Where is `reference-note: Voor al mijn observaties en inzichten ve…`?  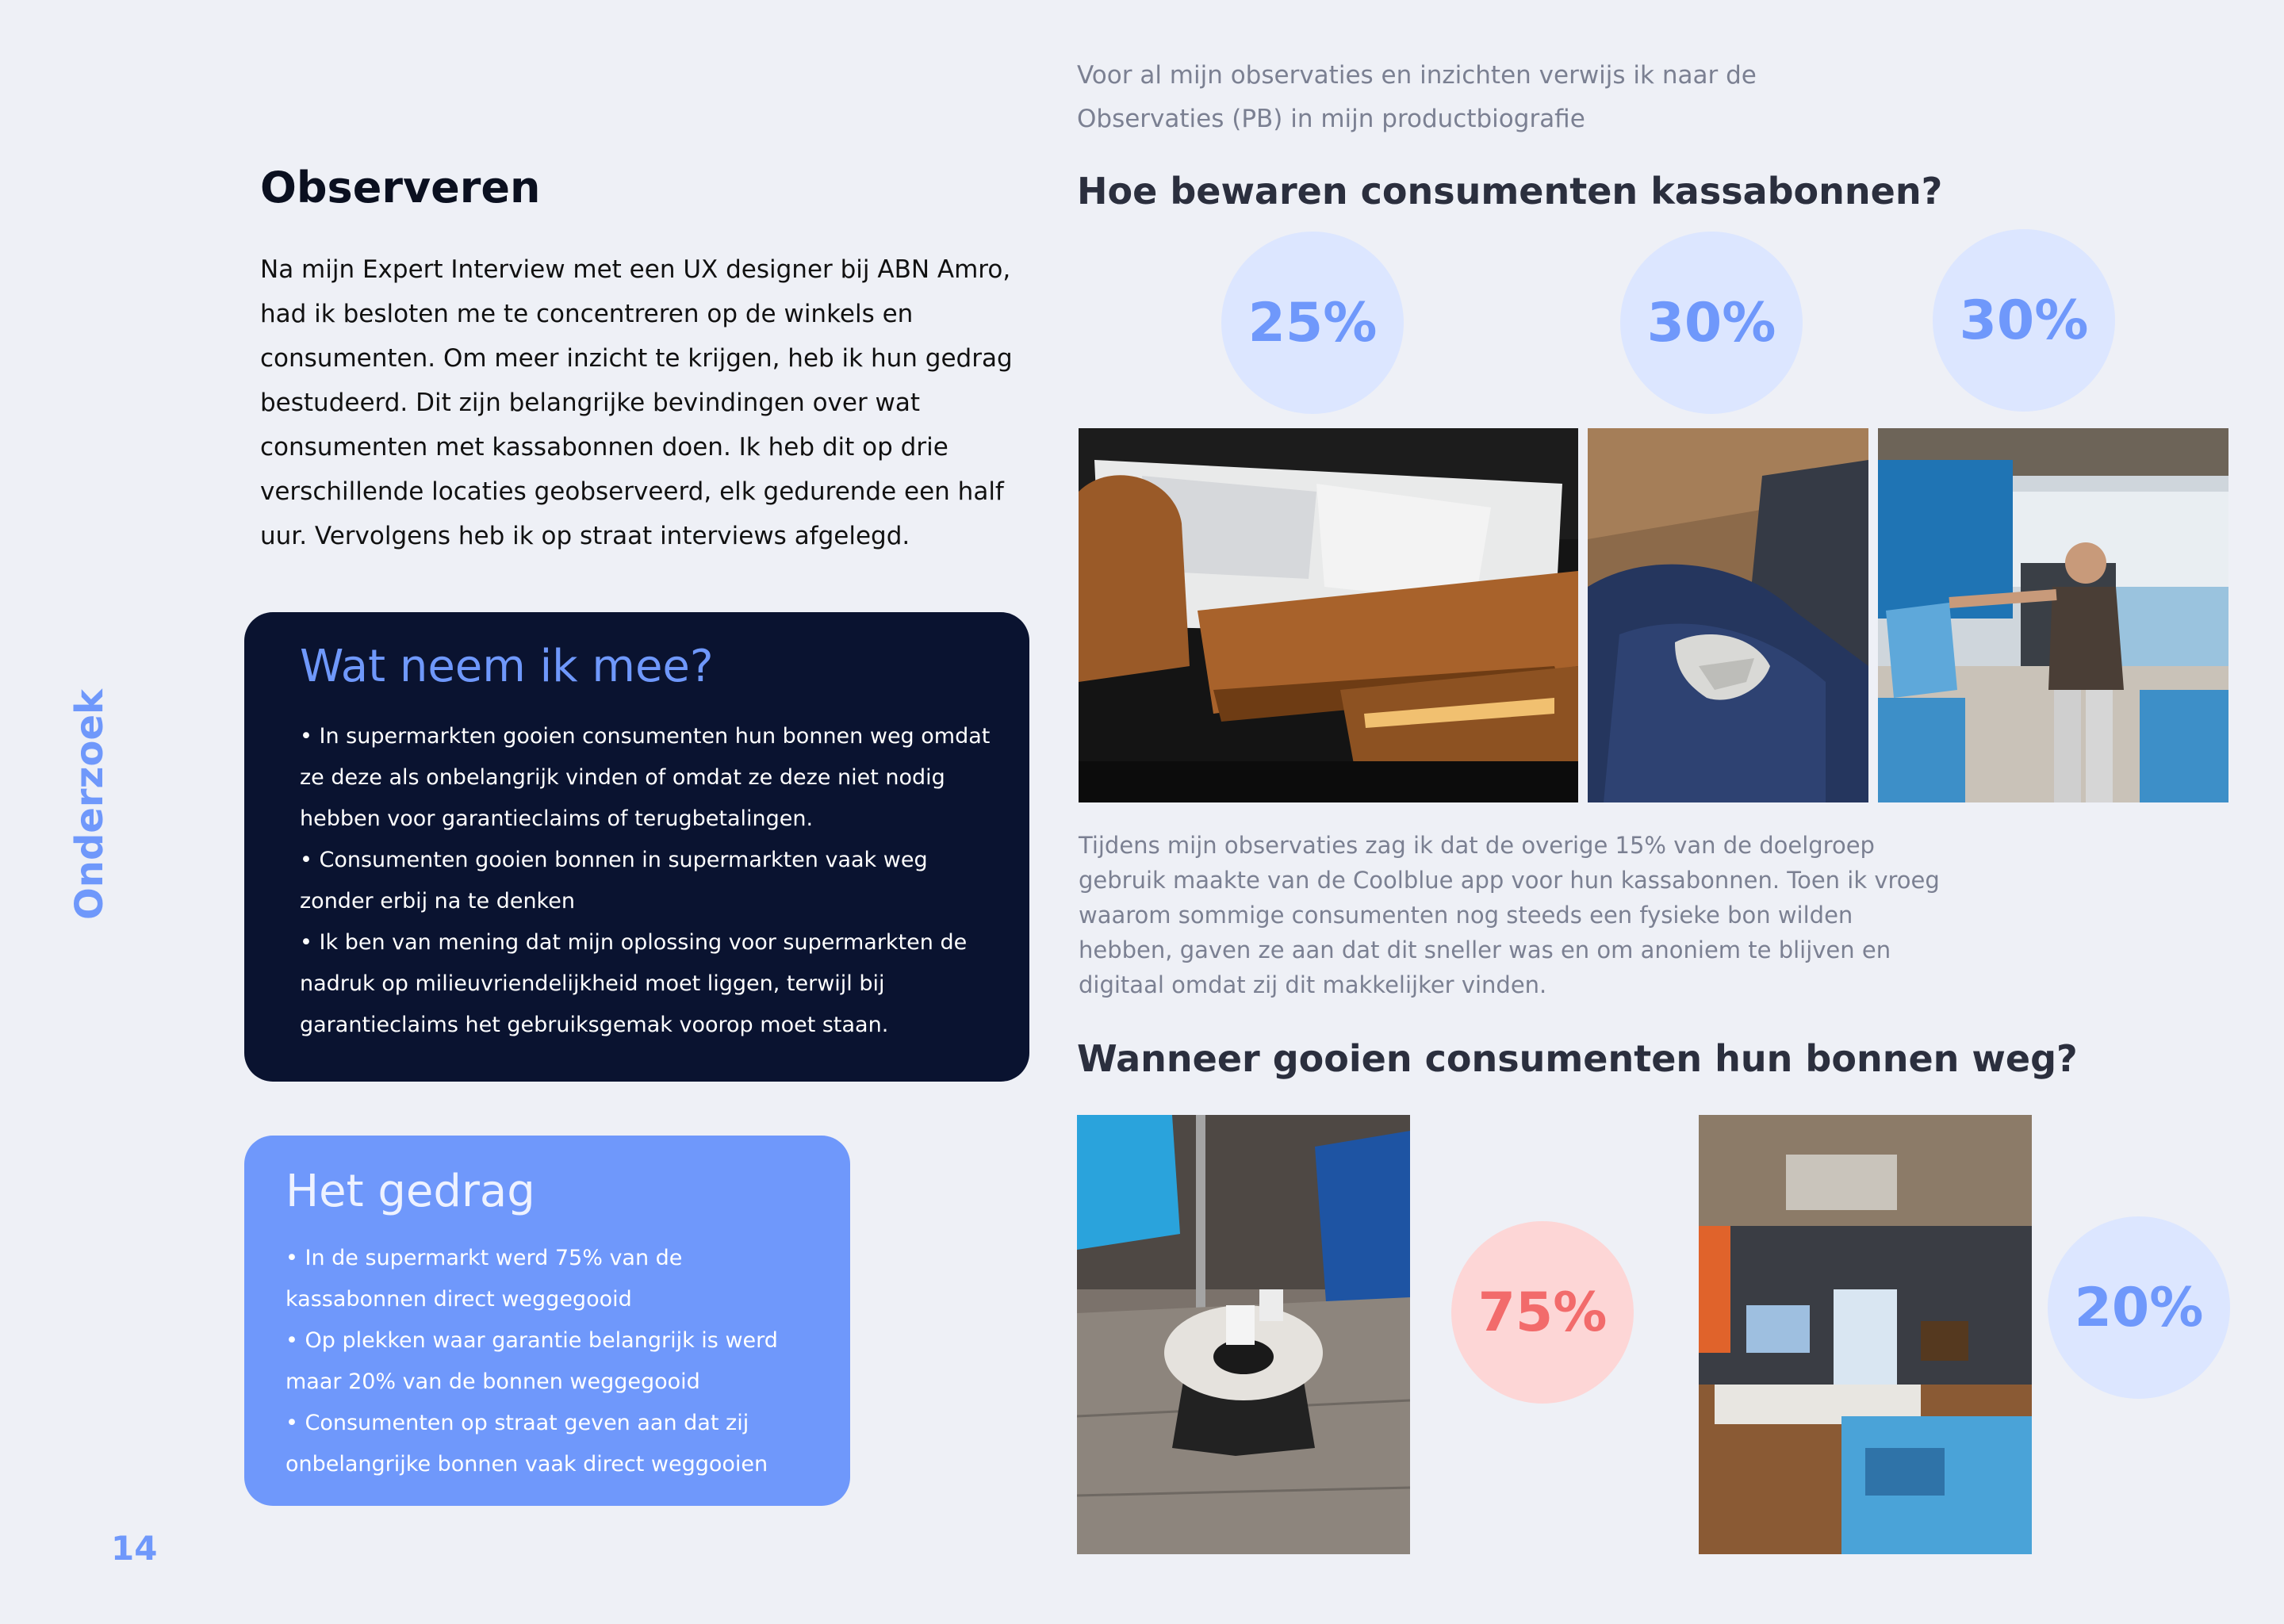 reference-note: Voor al mijn observaties en inzichten ve… is located at coordinates (1417, 97).